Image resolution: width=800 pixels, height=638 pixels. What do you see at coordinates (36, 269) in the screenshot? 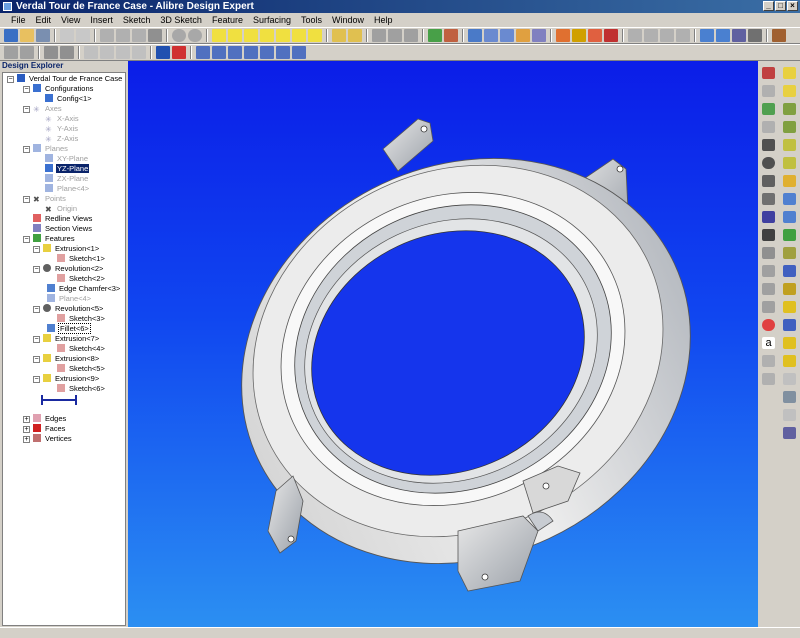
I see `expander-revolution-2: −` at bounding box center [36, 269].